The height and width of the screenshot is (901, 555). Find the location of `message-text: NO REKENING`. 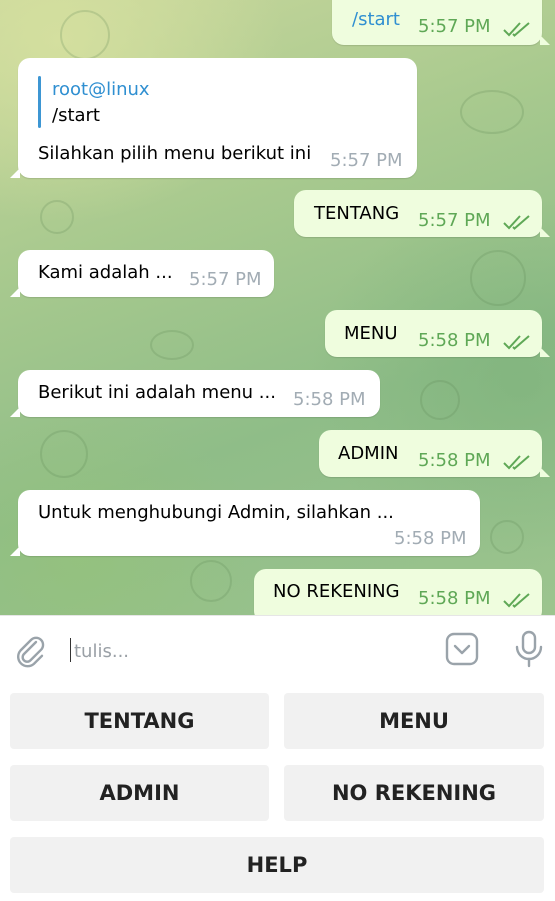

message-text: NO REKENING is located at coordinates (336, 591).